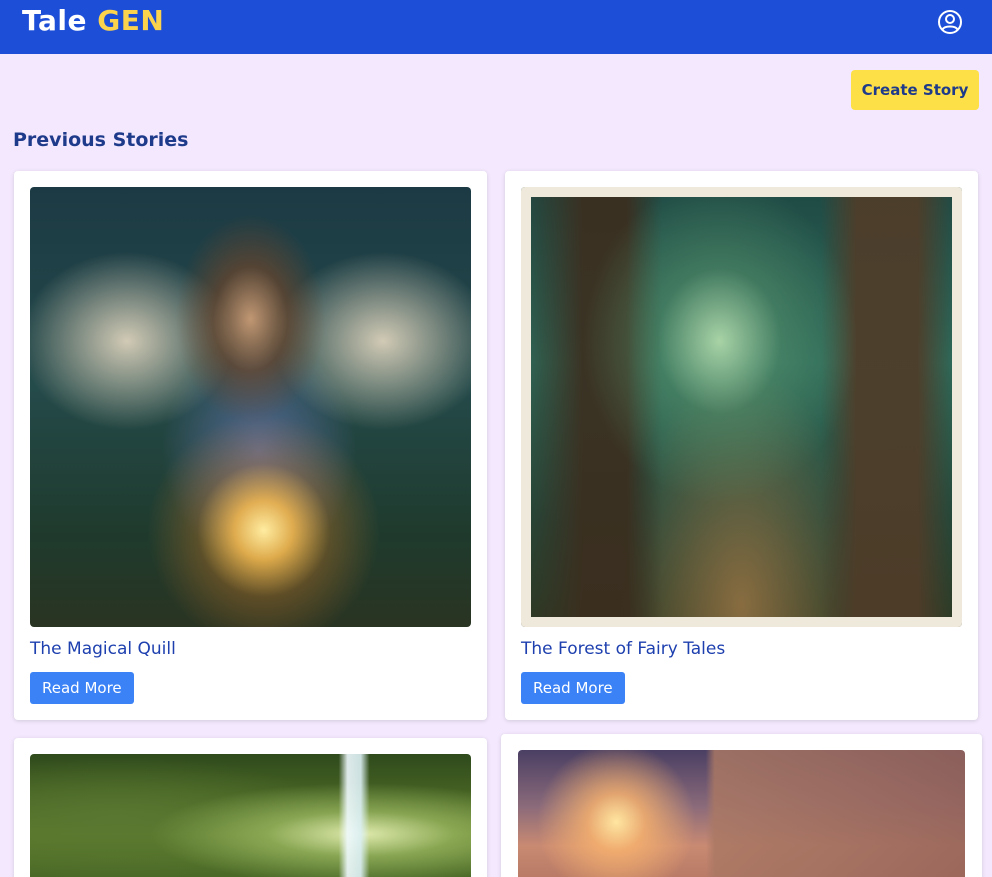 The image size is (992, 877). Describe the element at coordinates (915, 90) in the screenshot. I see `create-story-button: Create Story` at that location.